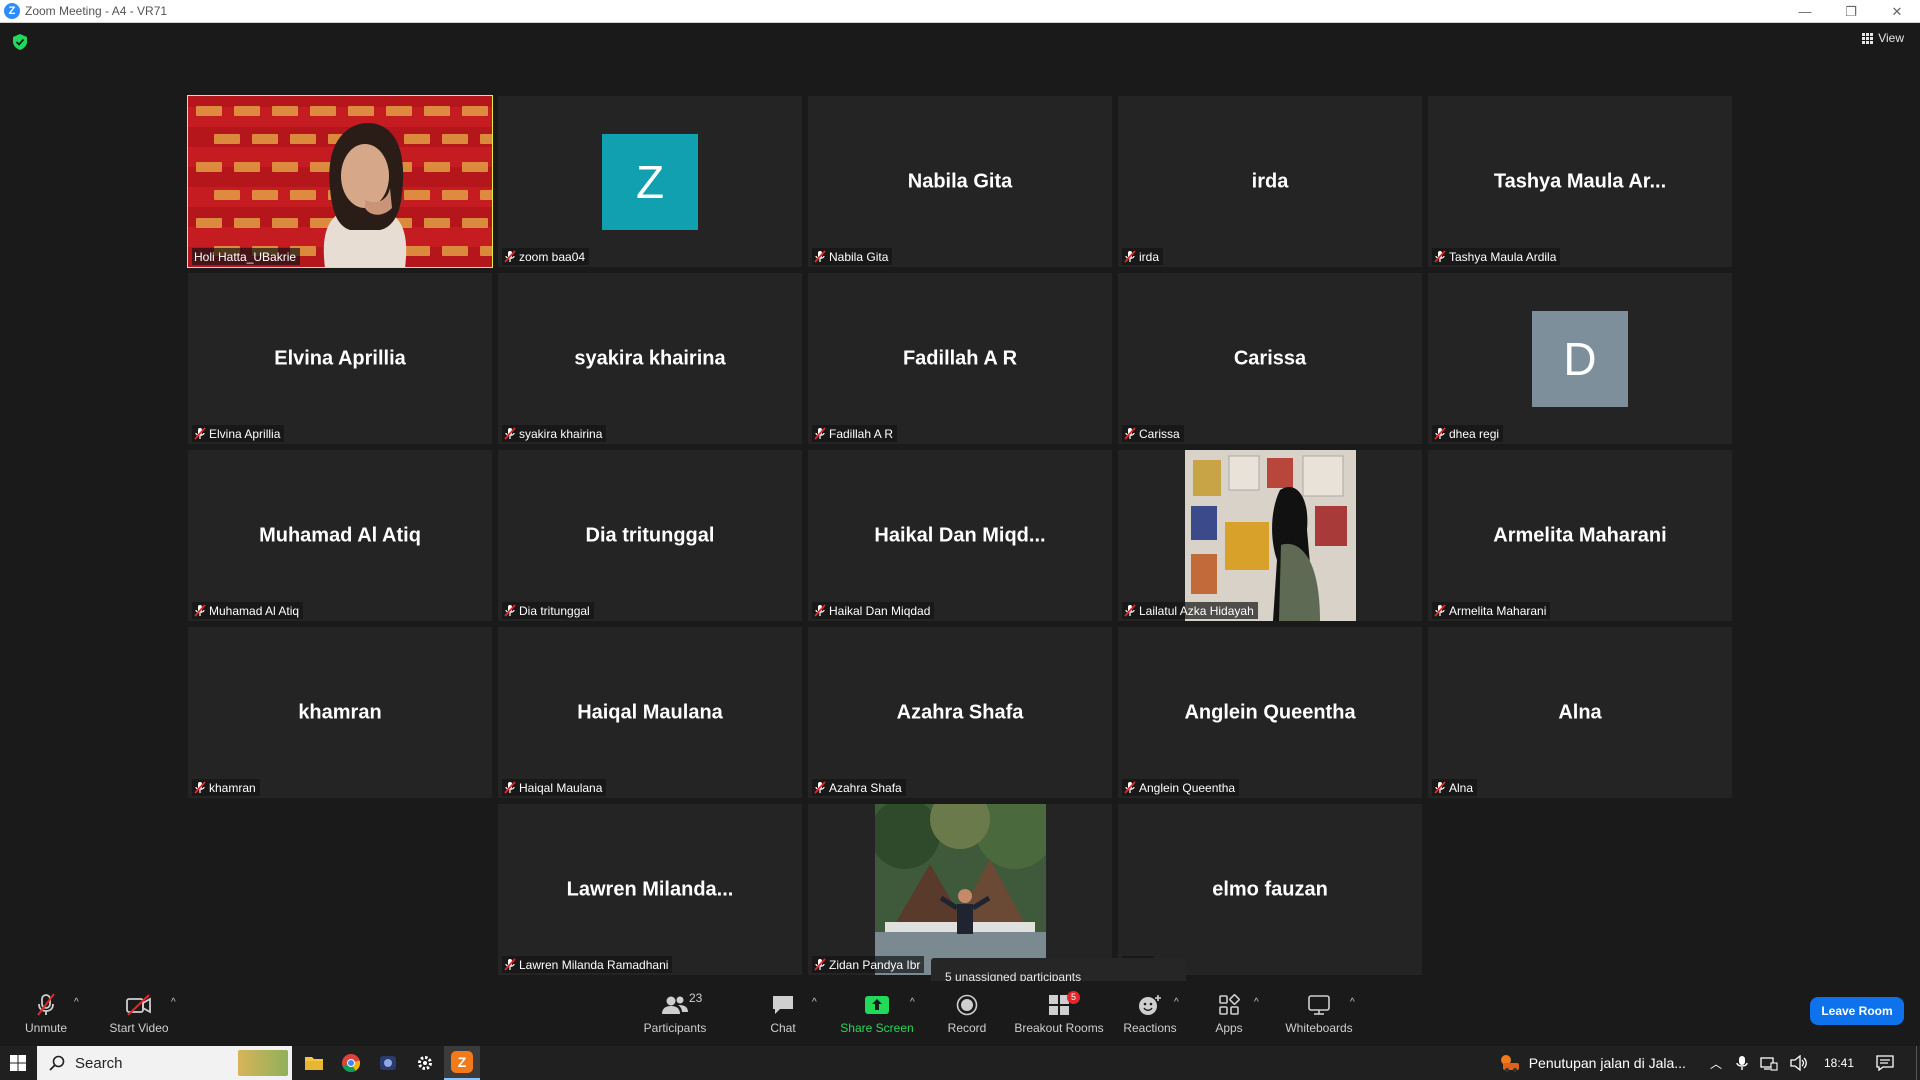 This screenshot has width=1920, height=1080. Describe the element at coordinates (1742, 1063) in the screenshot. I see `microphone-tray-icon` at that location.